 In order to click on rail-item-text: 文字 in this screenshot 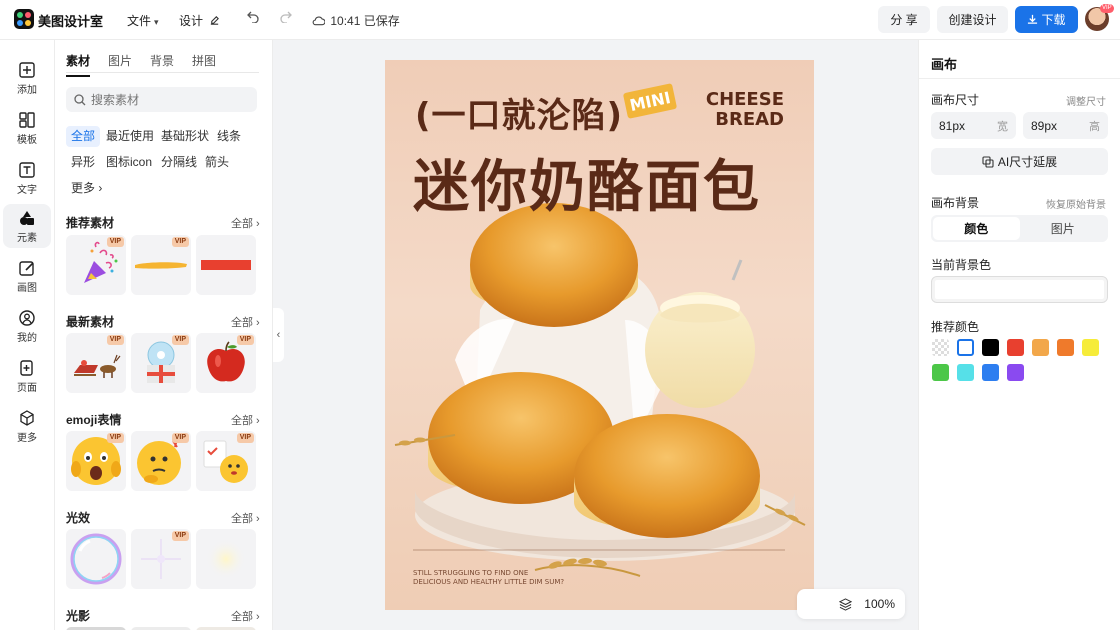, I will do `click(27, 178)`.